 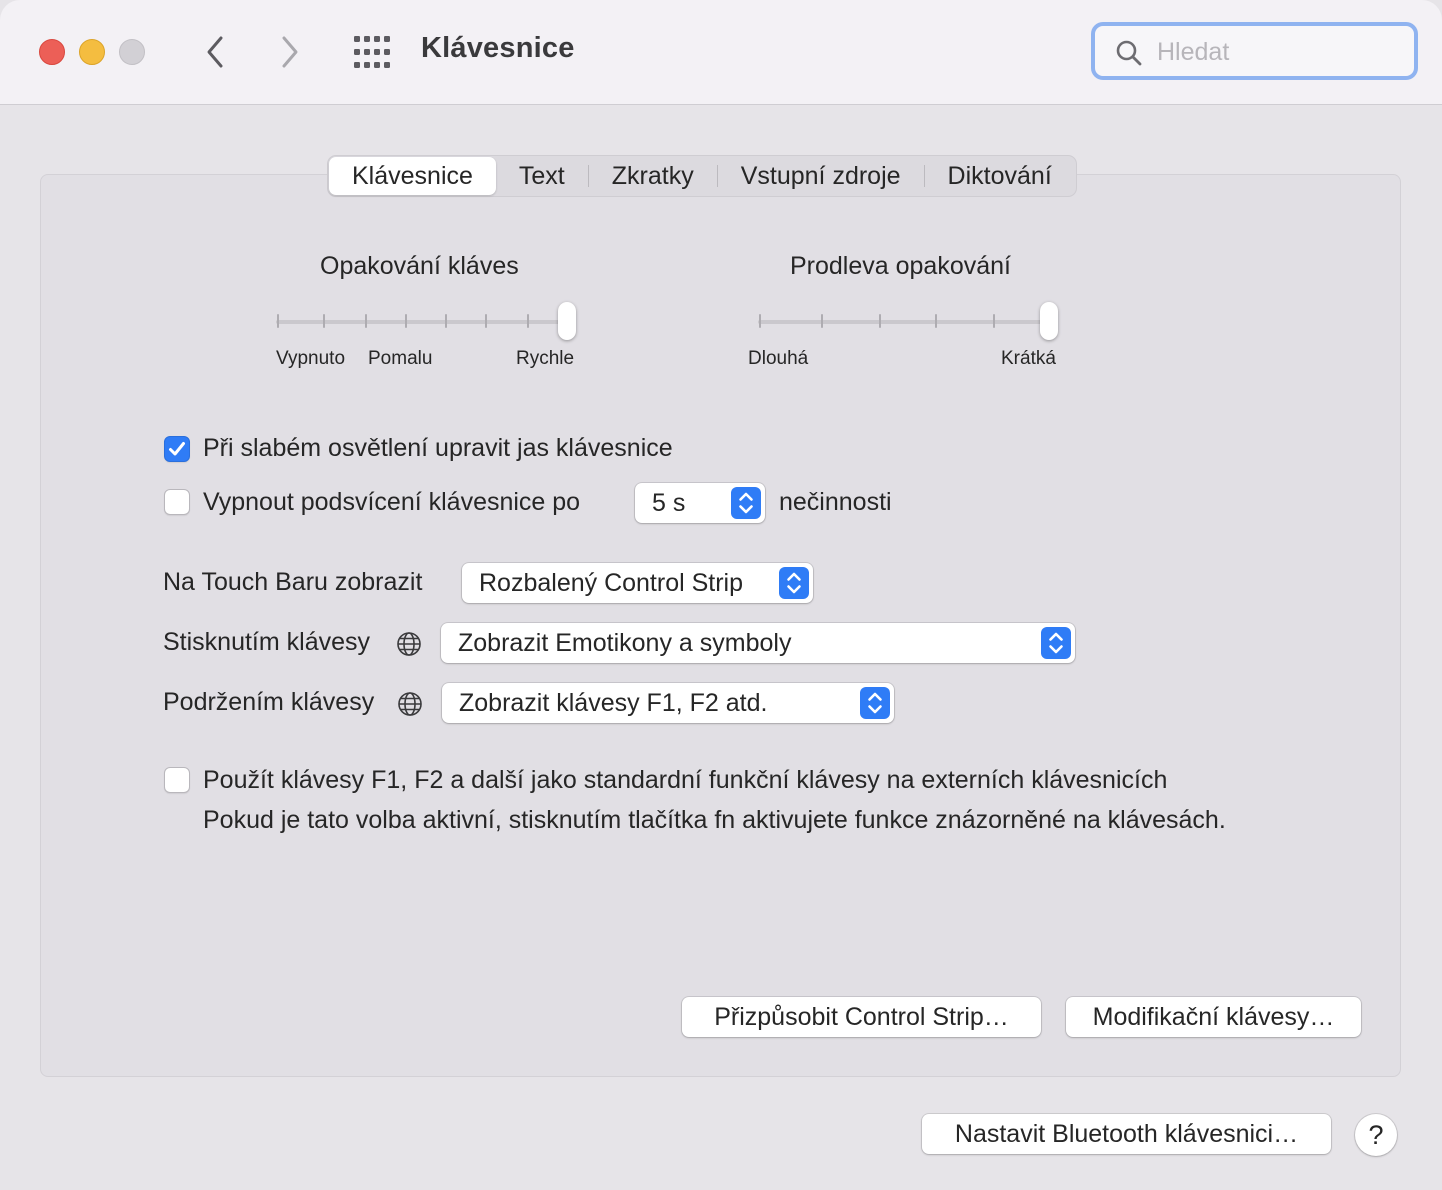 What do you see at coordinates (267, 642) in the screenshot?
I see `press-key-label: Stisknutím klávesy` at bounding box center [267, 642].